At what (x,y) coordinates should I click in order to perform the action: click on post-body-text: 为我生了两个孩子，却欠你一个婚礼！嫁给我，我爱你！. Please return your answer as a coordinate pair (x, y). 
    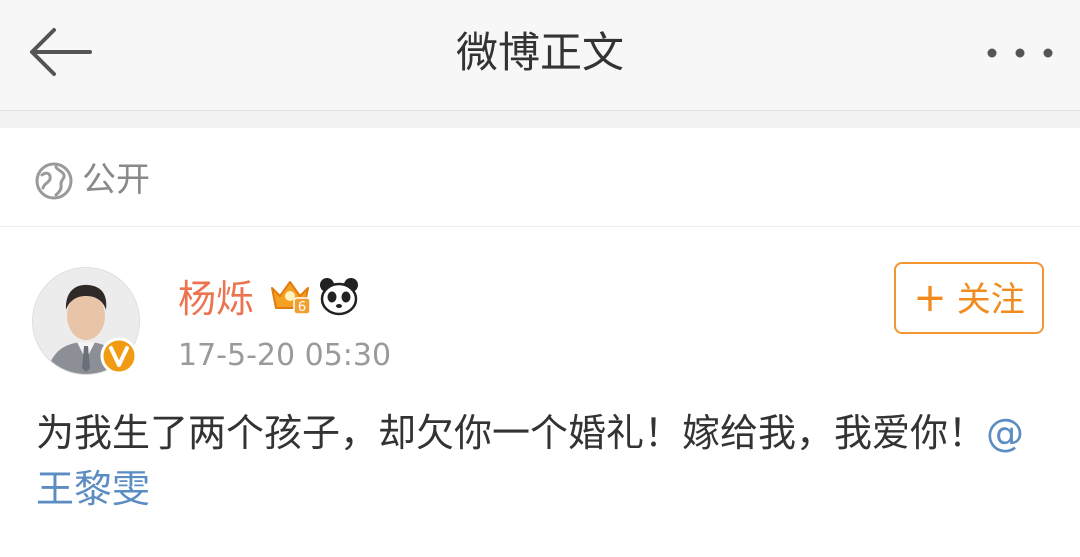
    Looking at the image, I should click on (511, 433).